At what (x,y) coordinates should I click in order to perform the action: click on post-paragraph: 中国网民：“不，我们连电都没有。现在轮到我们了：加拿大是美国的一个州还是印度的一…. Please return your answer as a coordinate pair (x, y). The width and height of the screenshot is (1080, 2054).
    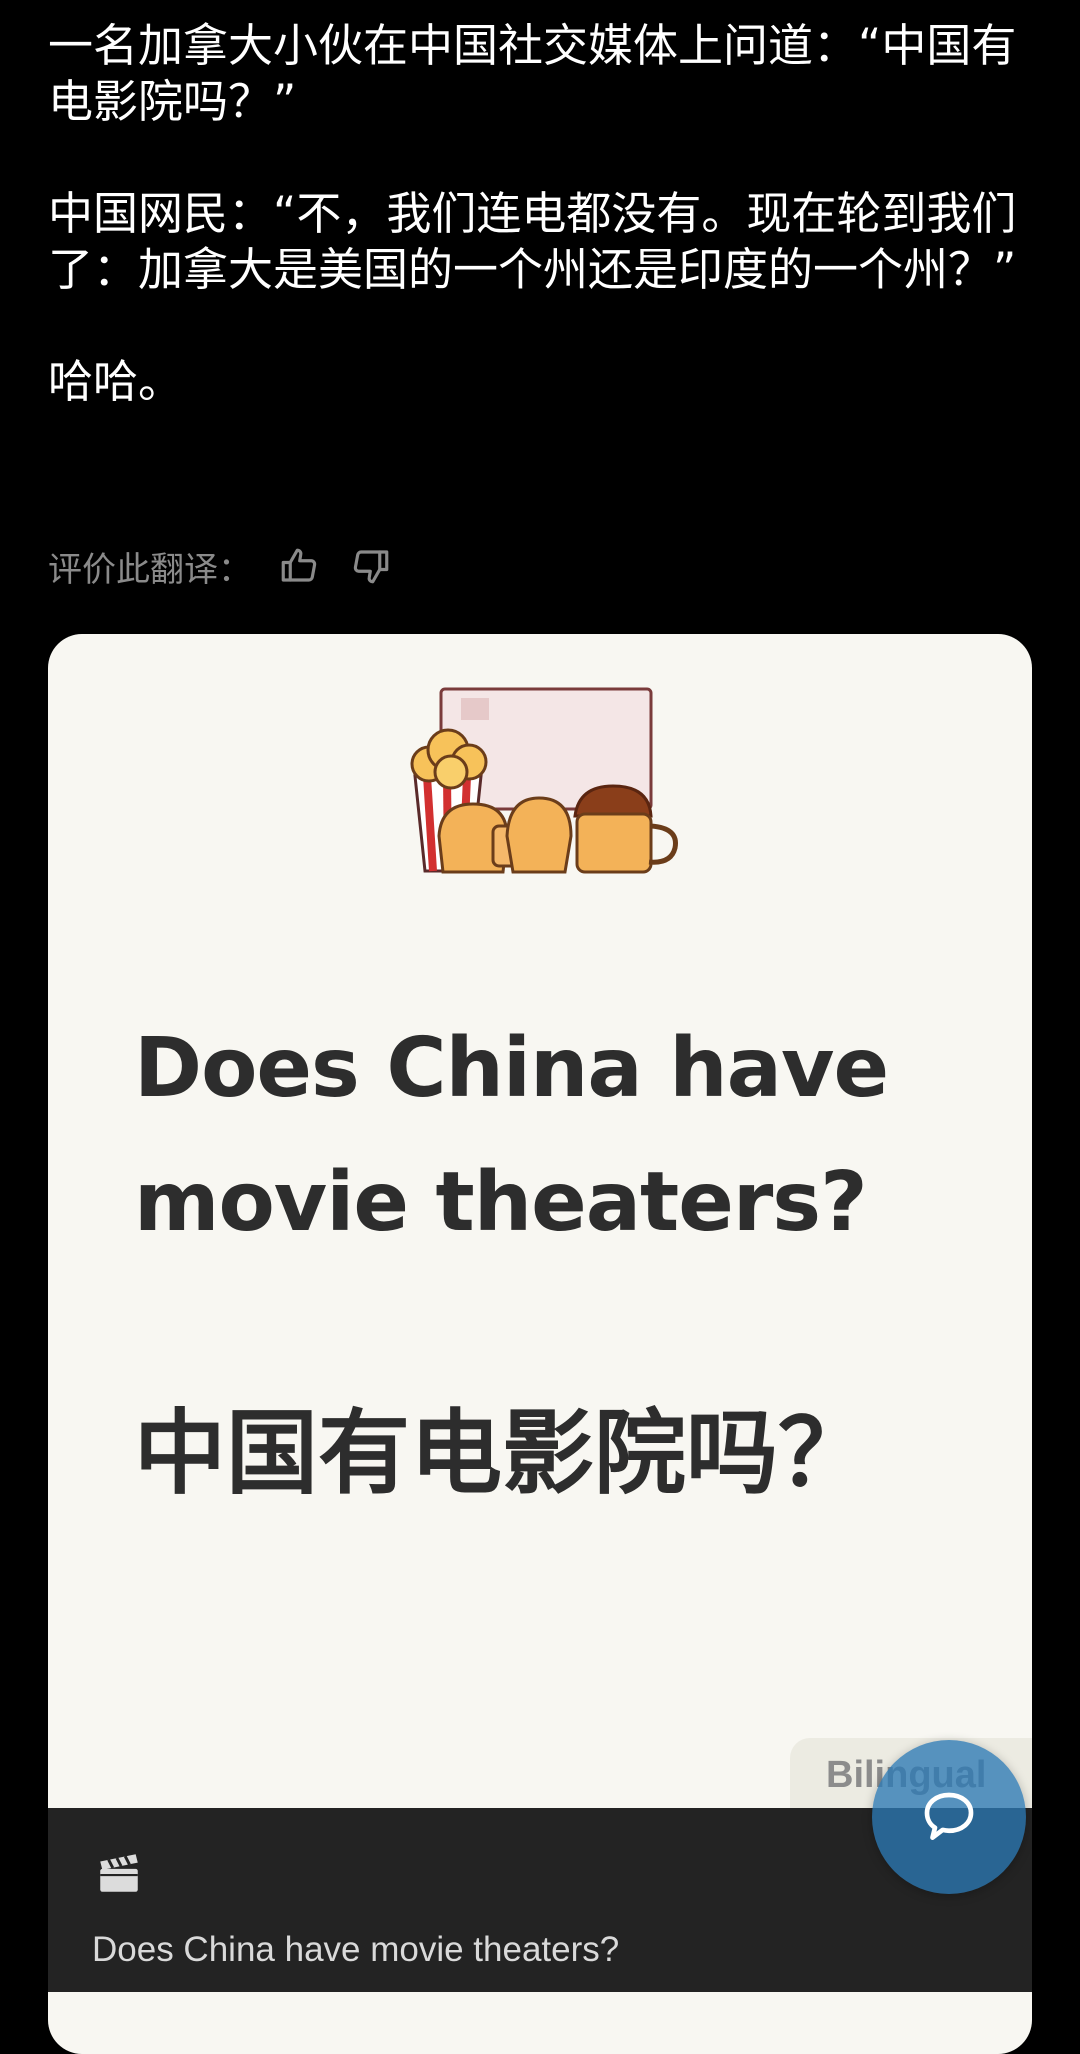
    Looking at the image, I should click on (532, 241).